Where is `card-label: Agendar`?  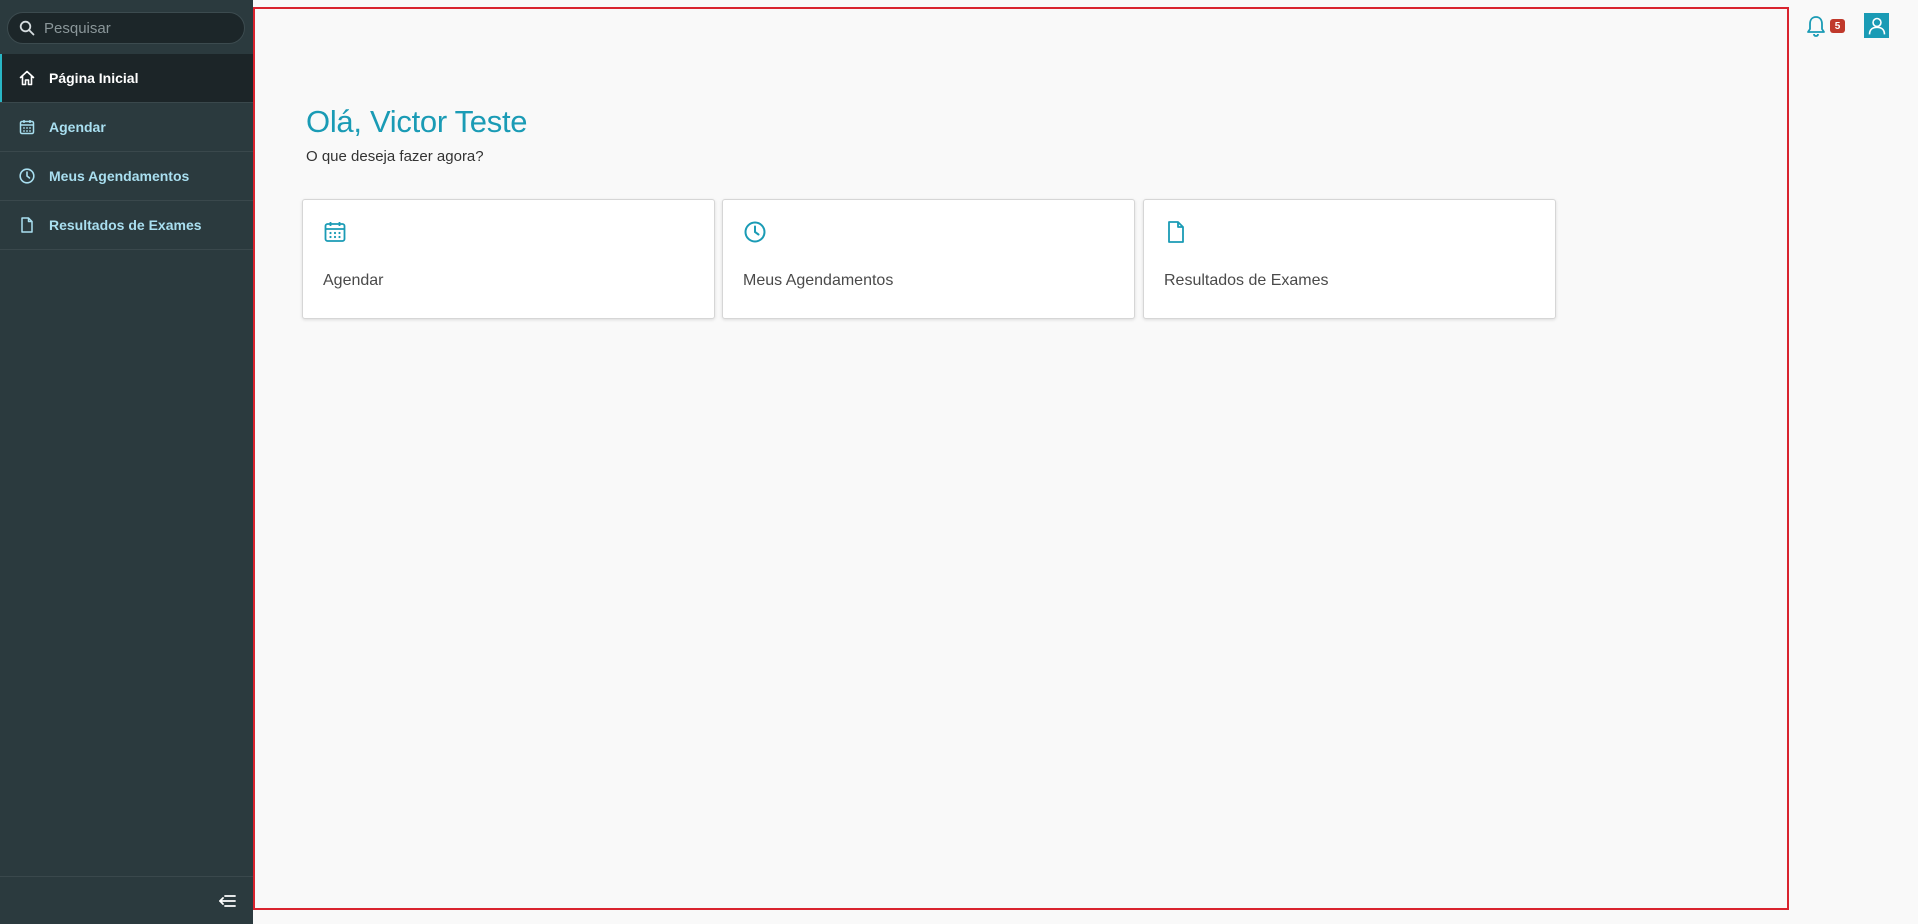
card-label: Agendar is located at coordinates (353, 280).